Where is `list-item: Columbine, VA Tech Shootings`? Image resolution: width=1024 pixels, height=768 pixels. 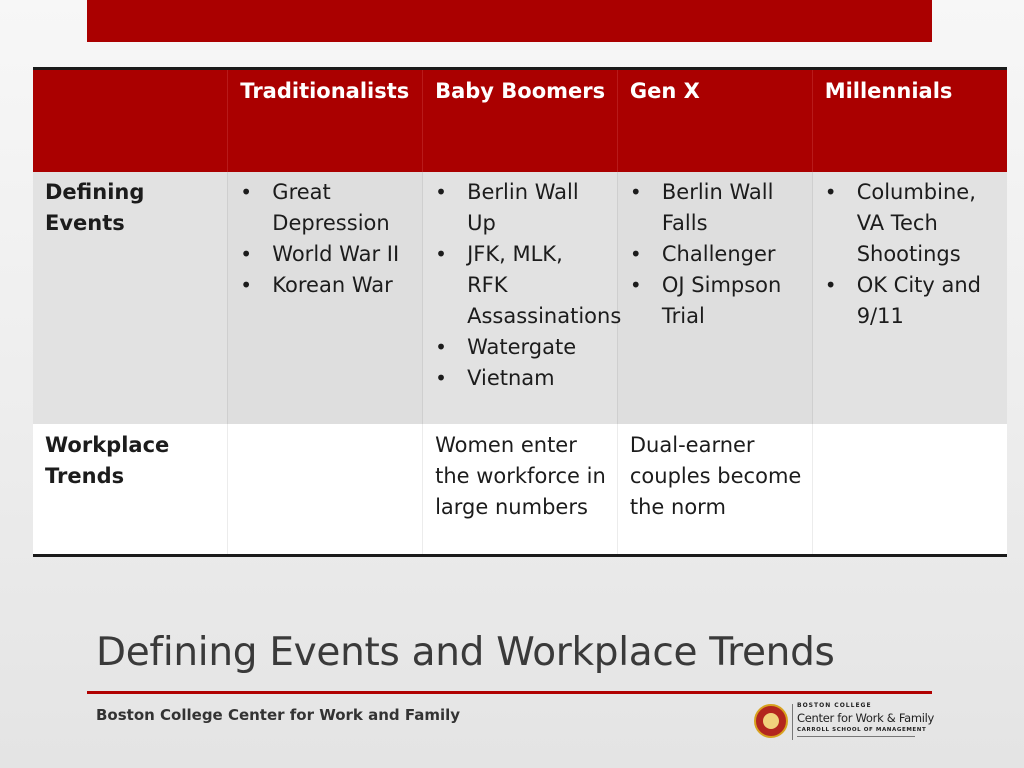 list-item: Columbine, VA Tech Shootings is located at coordinates (911, 223).